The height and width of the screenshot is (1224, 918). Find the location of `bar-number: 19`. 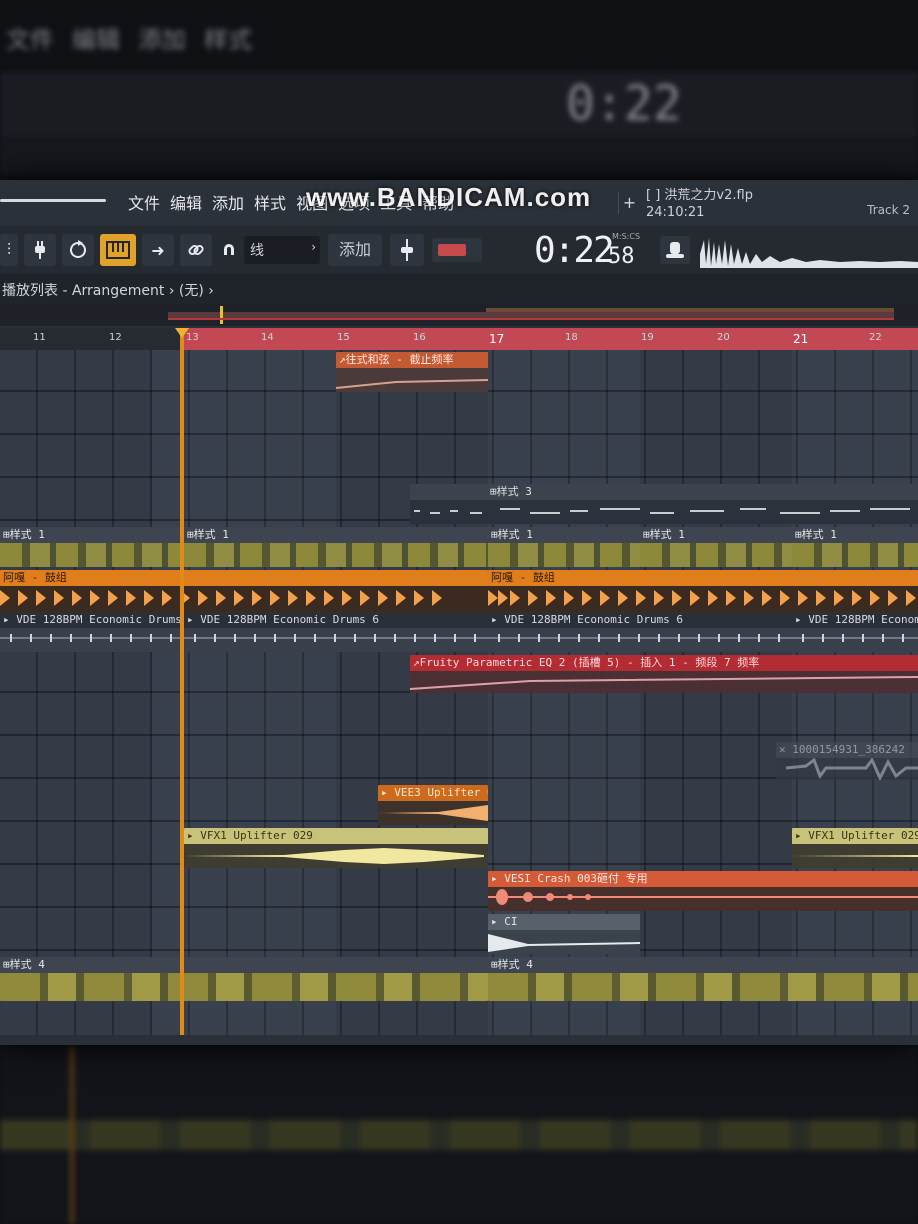

bar-number: 19 is located at coordinates (647, 337).